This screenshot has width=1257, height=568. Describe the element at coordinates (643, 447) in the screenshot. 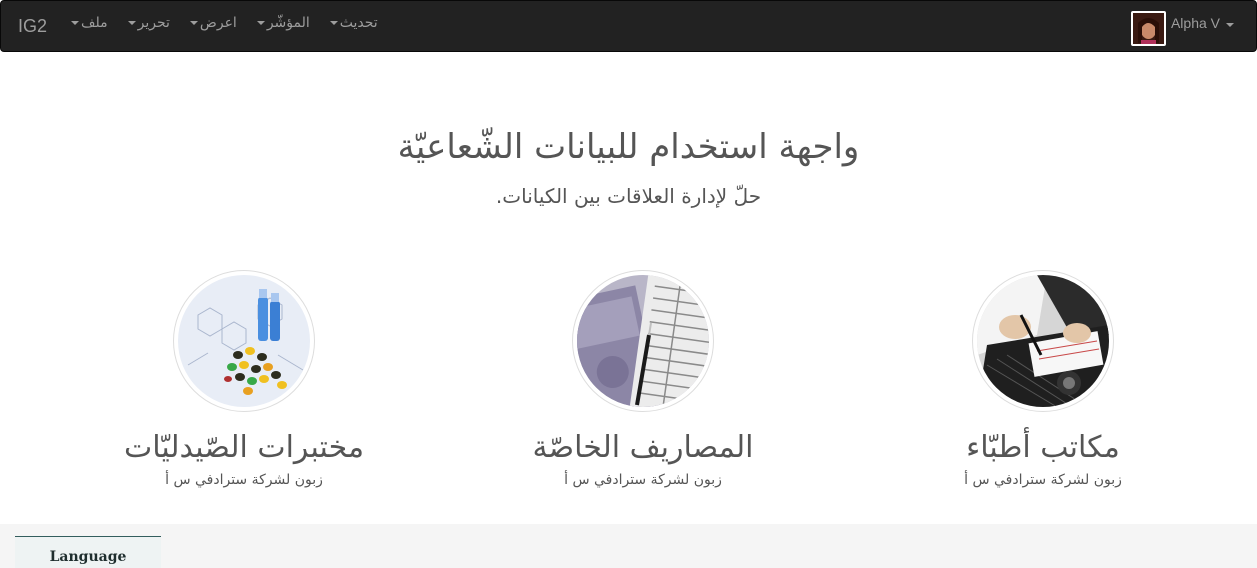

I see `card-title: المصاريف الخاصّة` at that location.